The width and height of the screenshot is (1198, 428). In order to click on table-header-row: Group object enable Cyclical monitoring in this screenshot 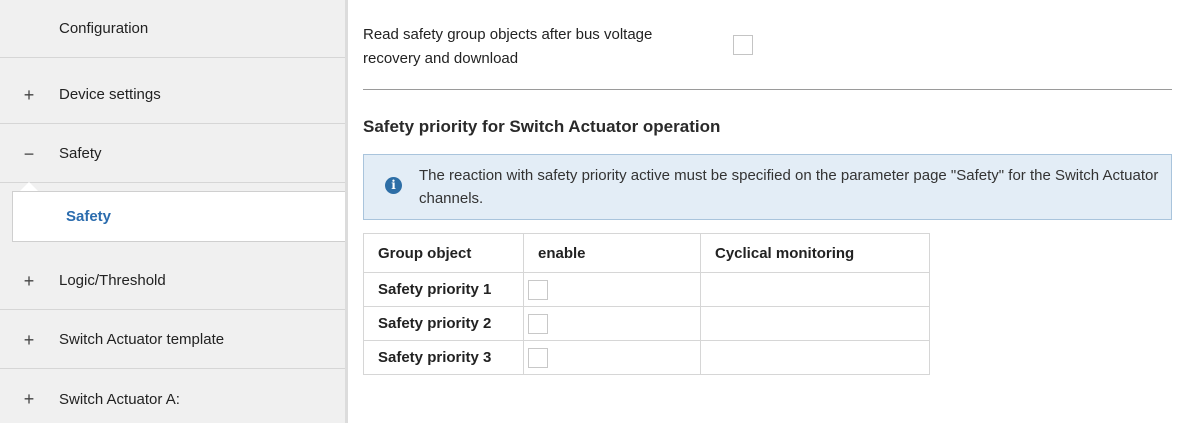, I will do `click(646, 253)`.